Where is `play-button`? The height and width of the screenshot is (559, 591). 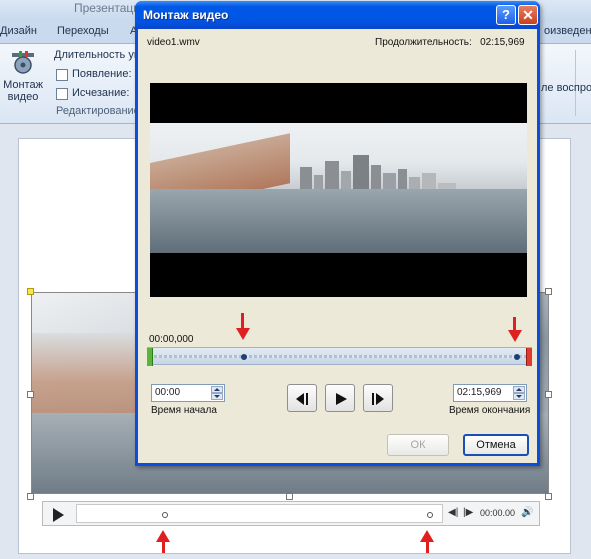 play-button is located at coordinates (340, 398).